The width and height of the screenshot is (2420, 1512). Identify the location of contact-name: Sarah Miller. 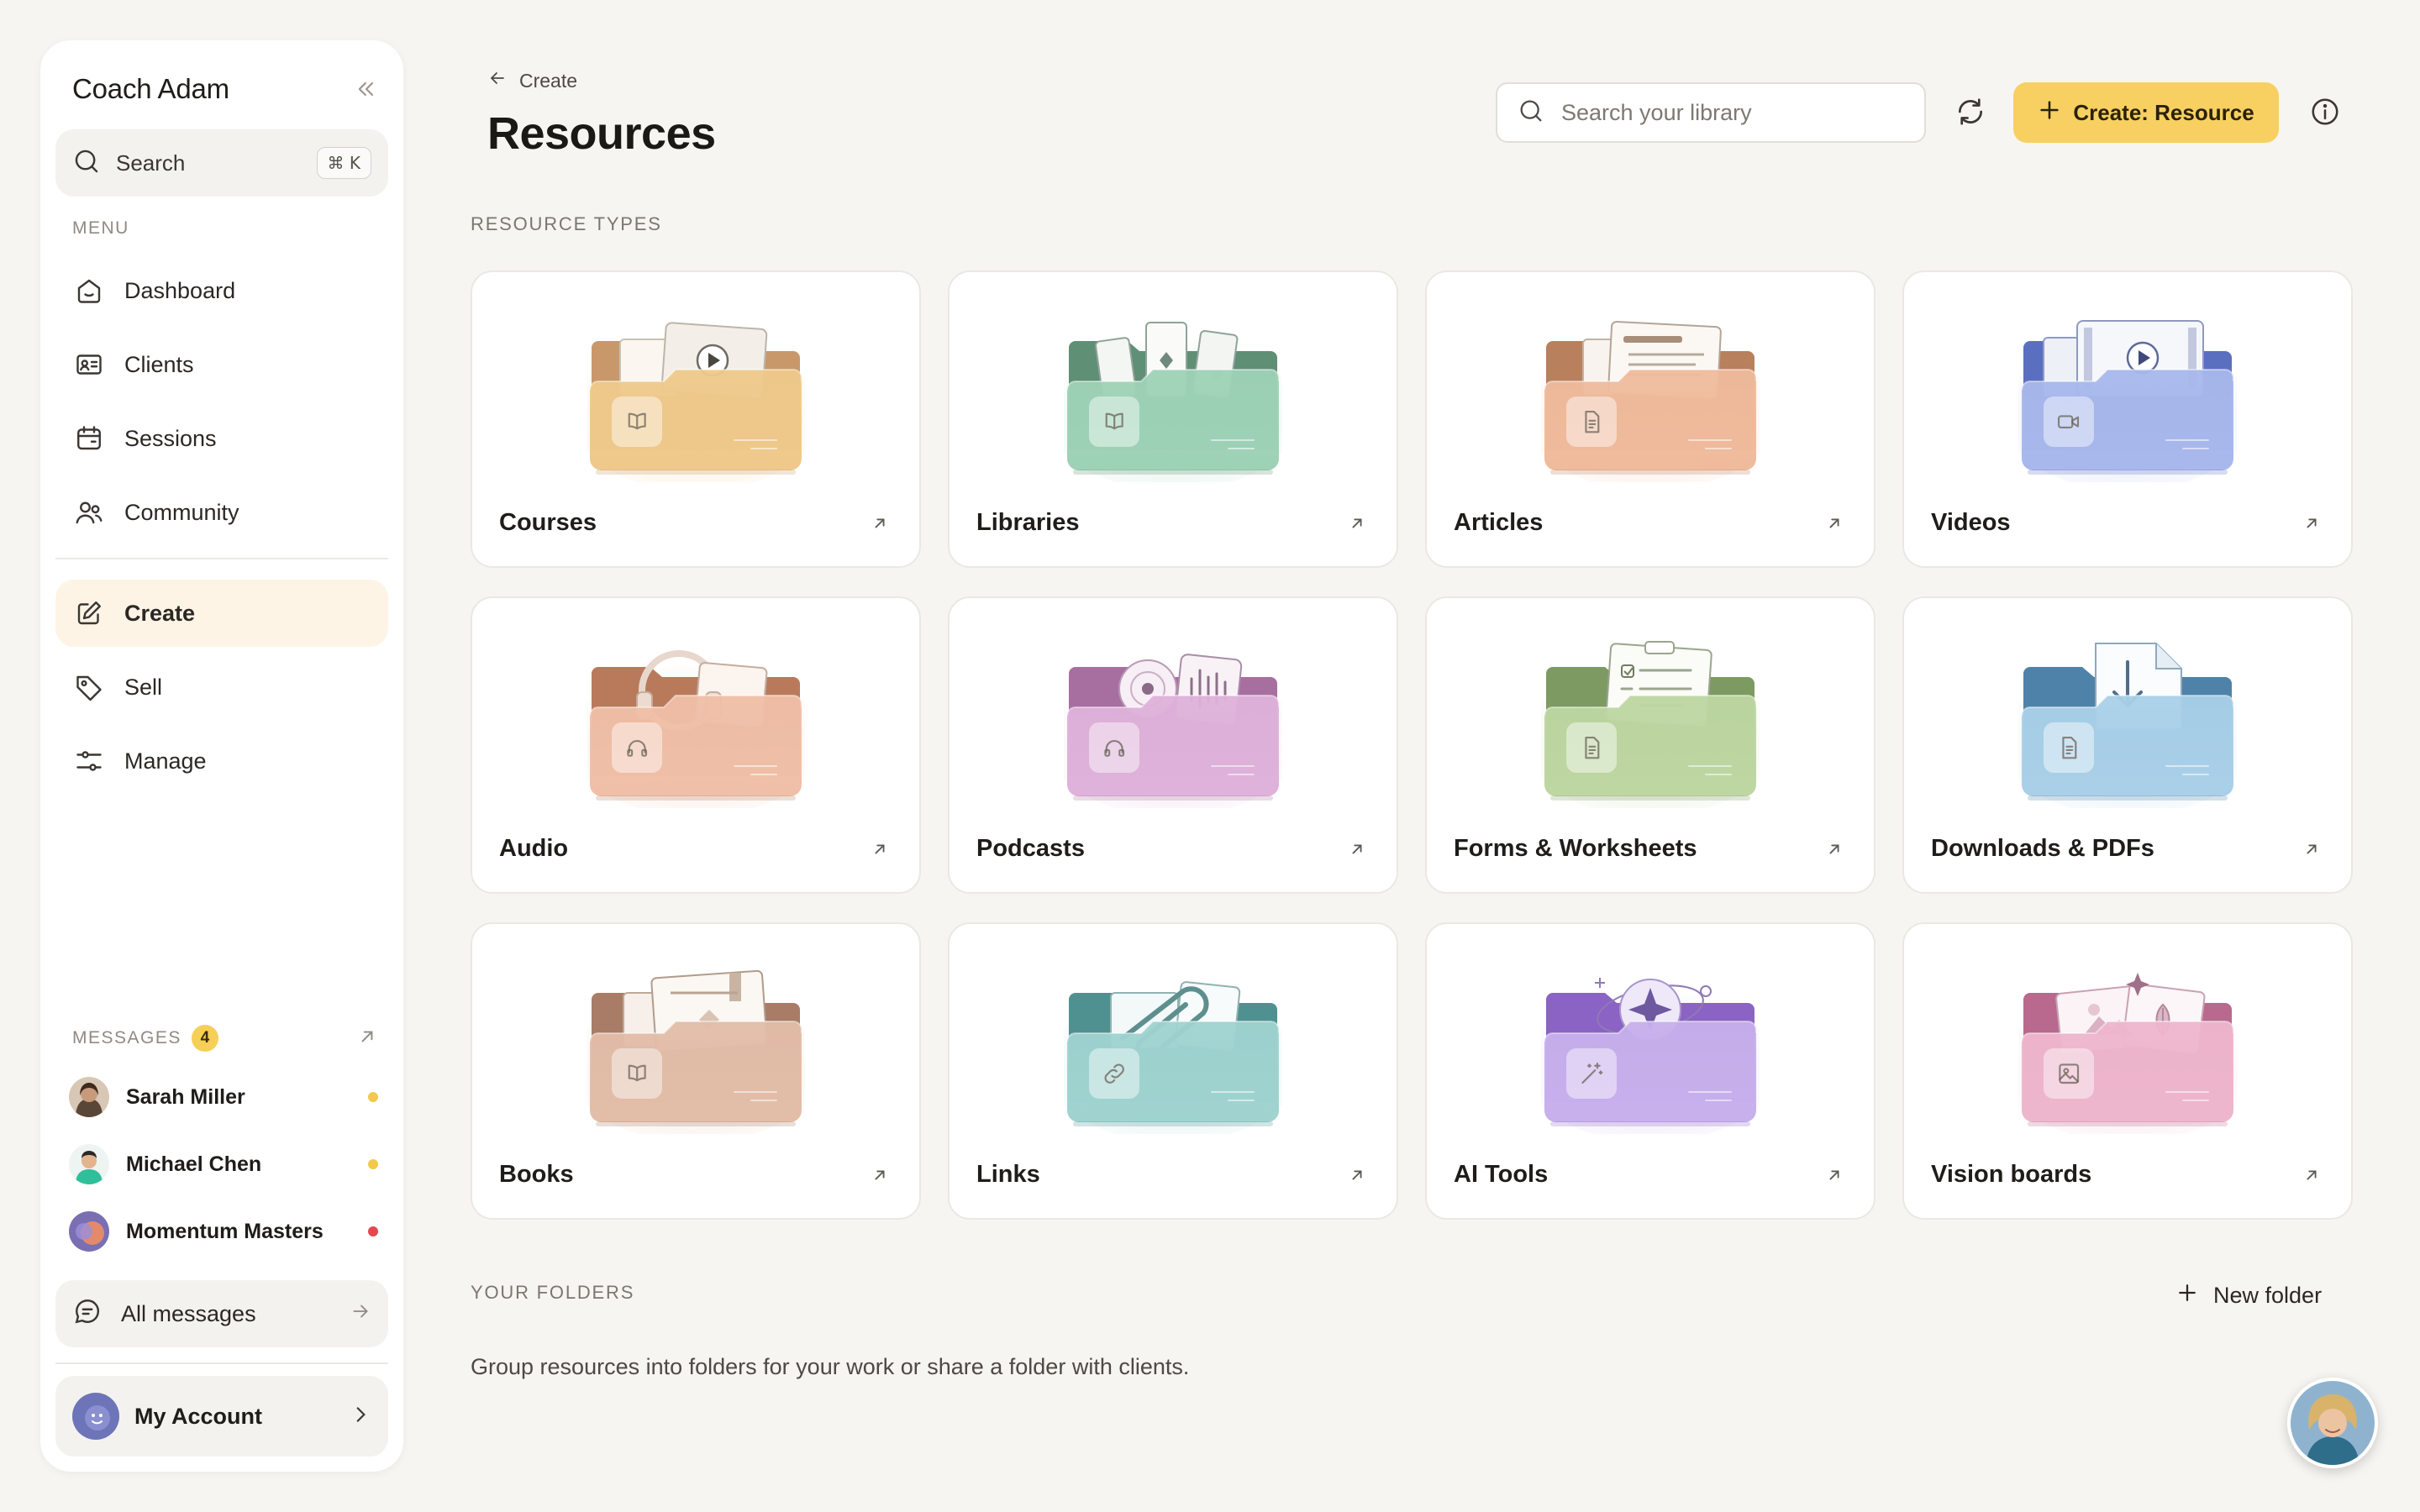
(185, 1096).